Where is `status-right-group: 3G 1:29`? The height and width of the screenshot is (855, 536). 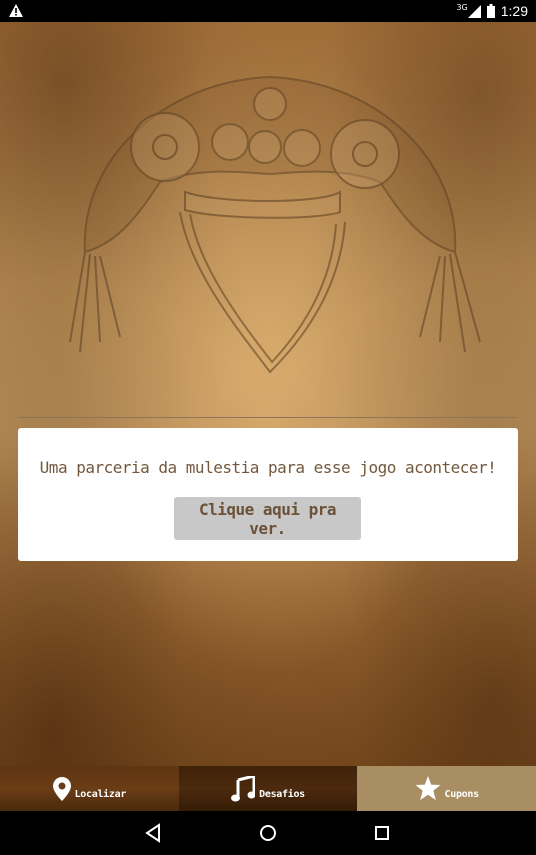 status-right-group: 3G 1:29 is located at coordinates (492, 11).